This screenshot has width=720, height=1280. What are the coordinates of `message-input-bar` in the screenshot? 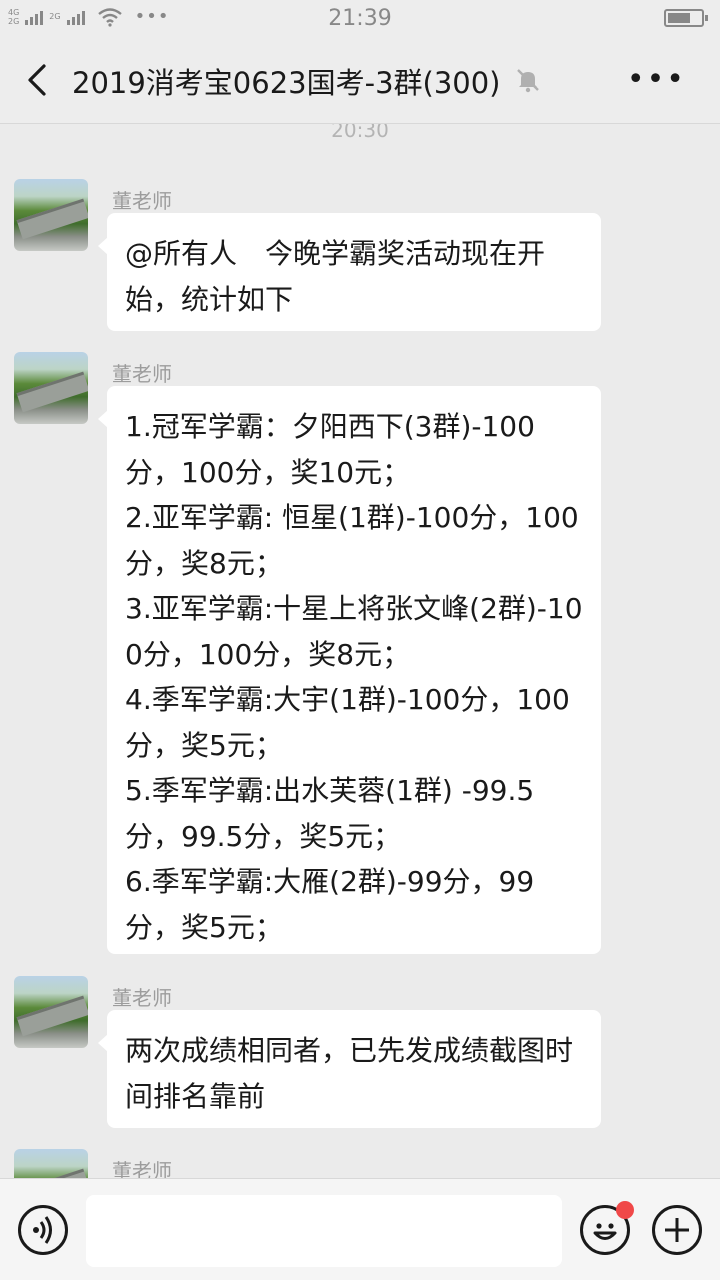 It's located at (360, 1229).